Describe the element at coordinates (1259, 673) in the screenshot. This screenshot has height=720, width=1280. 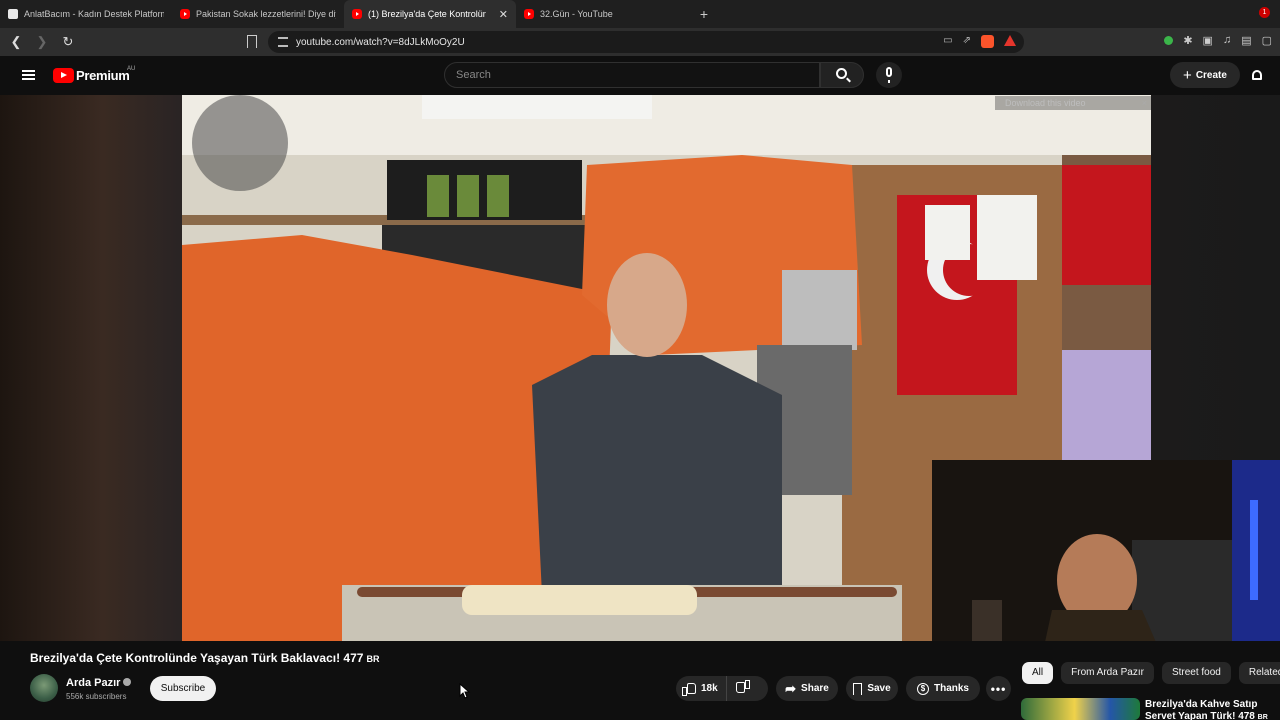
I see `chip-related: Related` at that location.